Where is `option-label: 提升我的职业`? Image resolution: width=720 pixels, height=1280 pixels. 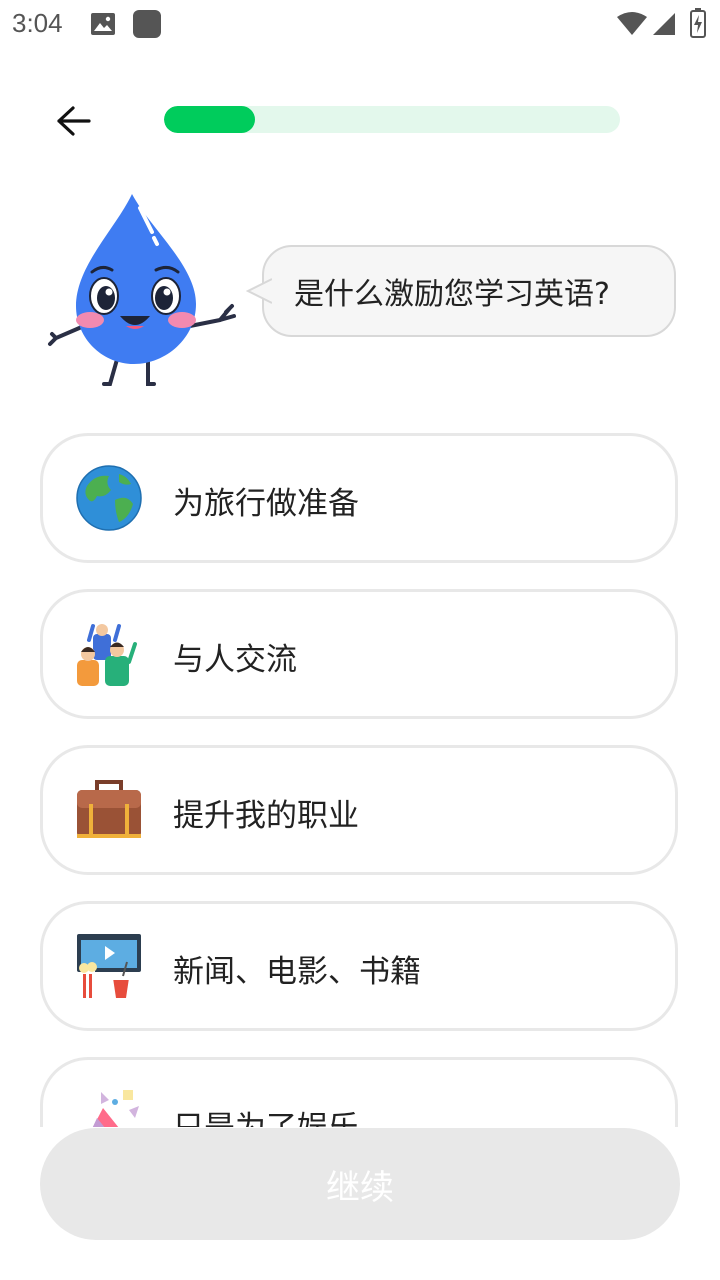 option-label: 提升我的职业 is located at coordinates (266, 816).